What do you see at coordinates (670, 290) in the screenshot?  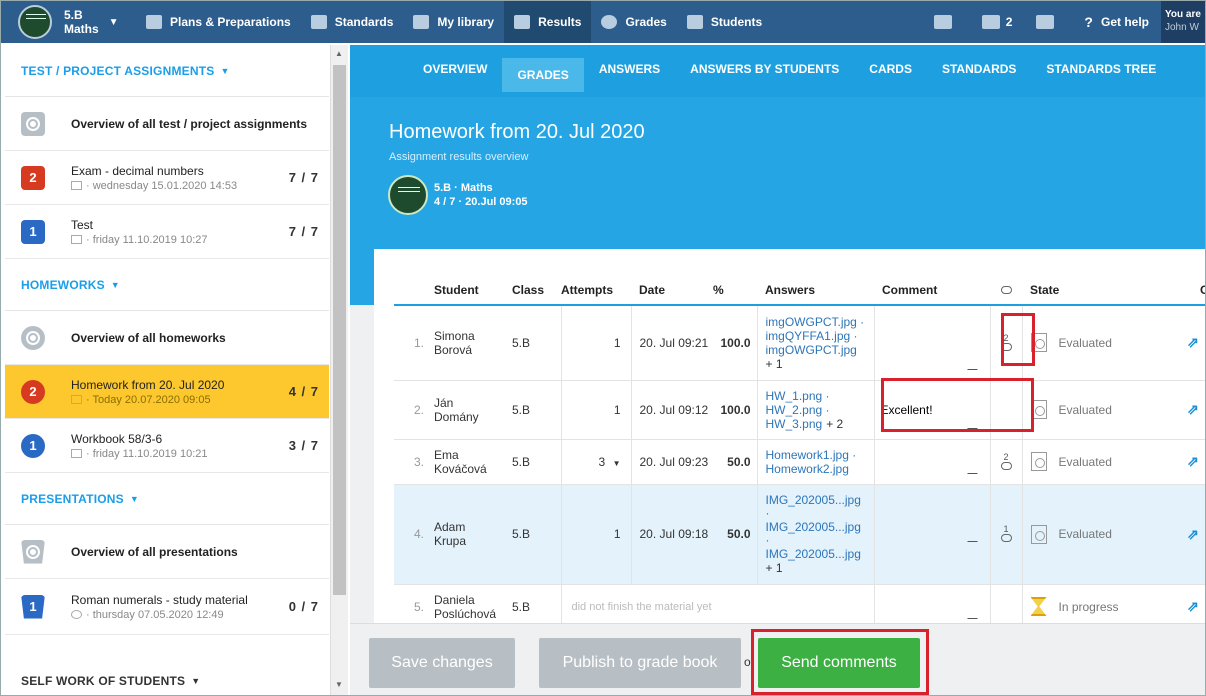 I see `col-date: Date` at bounding box center [670, 290].